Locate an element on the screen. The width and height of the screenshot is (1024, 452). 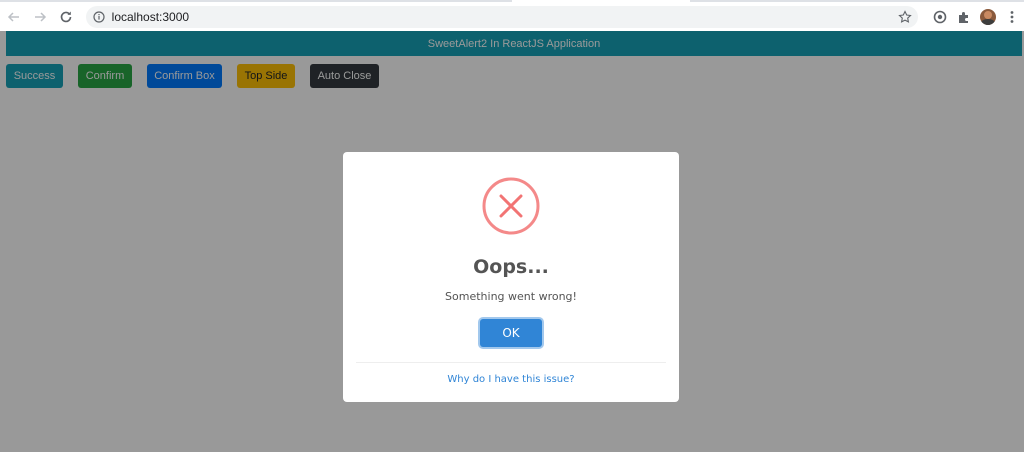
star-icon is located at coordinates (905, 16).